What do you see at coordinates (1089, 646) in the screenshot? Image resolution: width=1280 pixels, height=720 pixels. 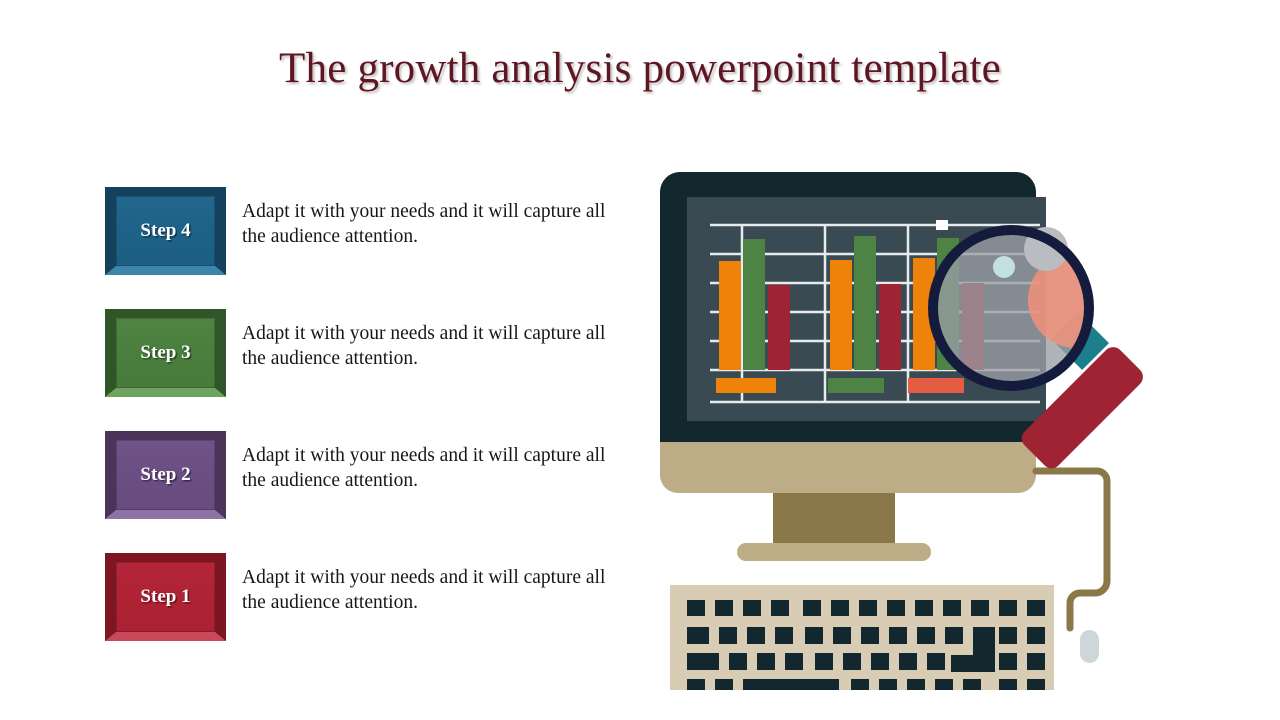 I see `mouse` at bounding box center [1089, 646].